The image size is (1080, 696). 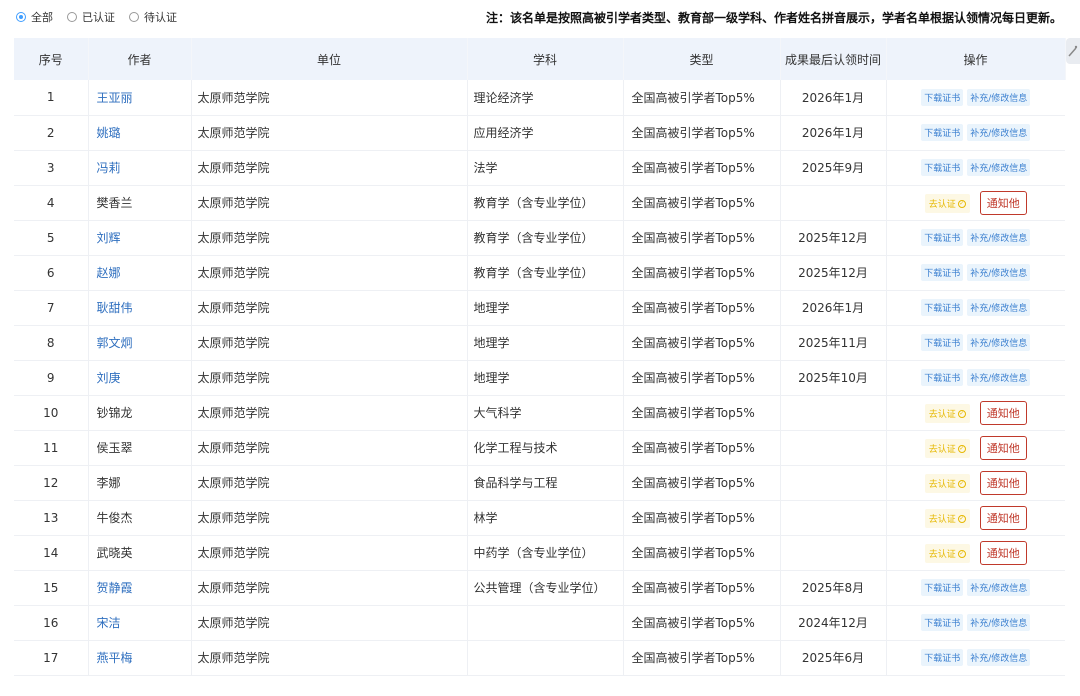 What do you see at coordinates (833, 273) in the screenshot?
I see `cell-time: 2025年12月` at bounding box center [833, 273].